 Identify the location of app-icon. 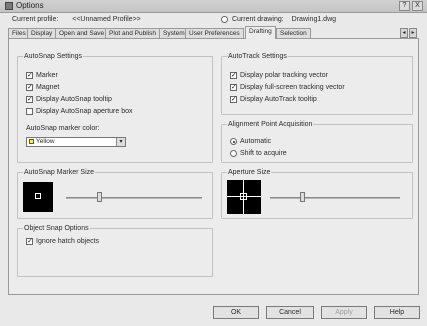
(9, 6).